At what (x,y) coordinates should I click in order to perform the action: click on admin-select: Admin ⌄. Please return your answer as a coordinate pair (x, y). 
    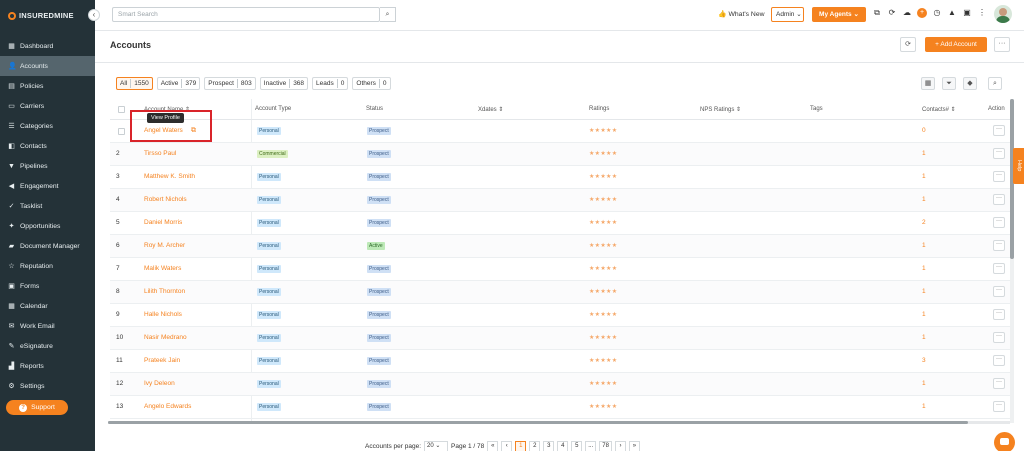
    Looking at the image, I should click on (787, 14).